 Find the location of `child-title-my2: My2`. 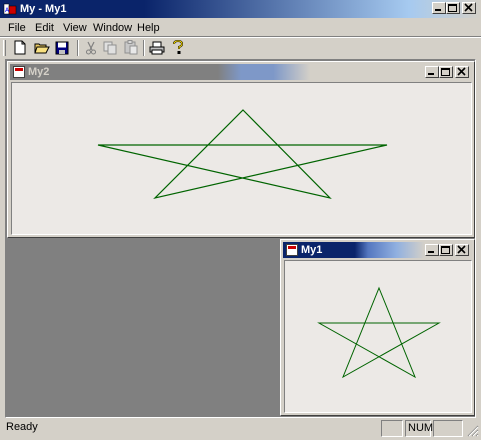

child-title-my2: My2 is located at coordinates (39, 72).